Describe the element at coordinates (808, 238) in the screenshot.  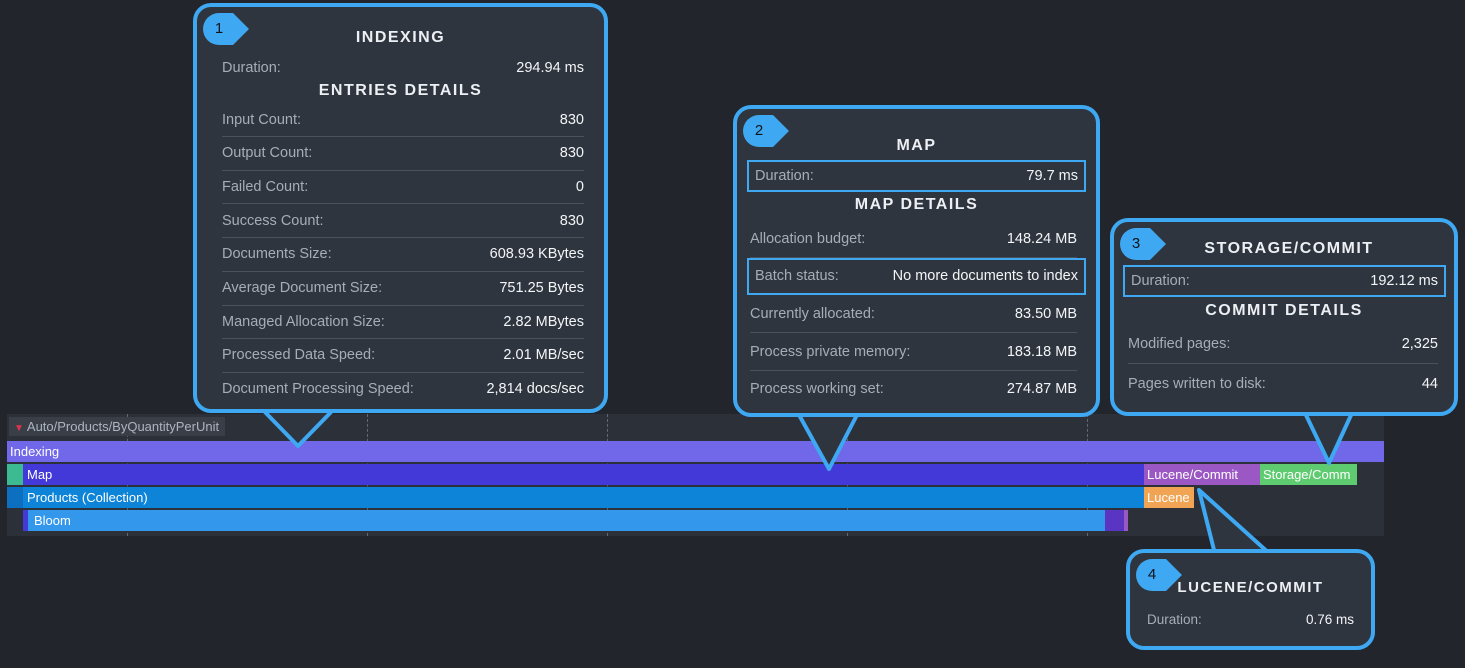
I see `detail-label: Allocation budget:` at that location.